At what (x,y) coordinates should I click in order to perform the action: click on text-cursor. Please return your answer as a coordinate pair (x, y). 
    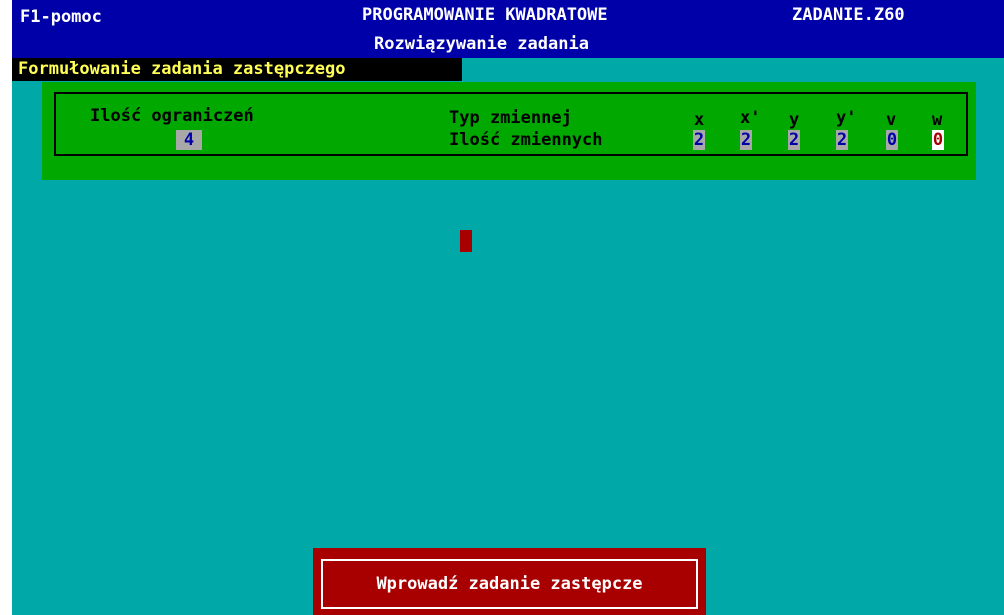
    Looking at the image, I should click on (466, 241).